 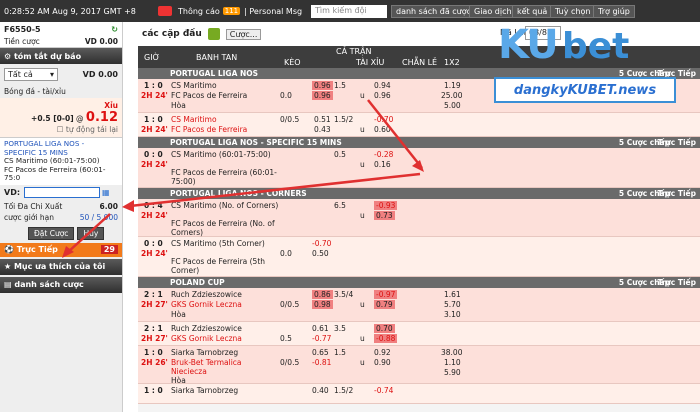 What do you see at coordinates (419, 282) in the screenshot?
I see `league-header: POLAND CUP 5 Cược chấp Trực Tiếp` at bounding box center [419, 282].